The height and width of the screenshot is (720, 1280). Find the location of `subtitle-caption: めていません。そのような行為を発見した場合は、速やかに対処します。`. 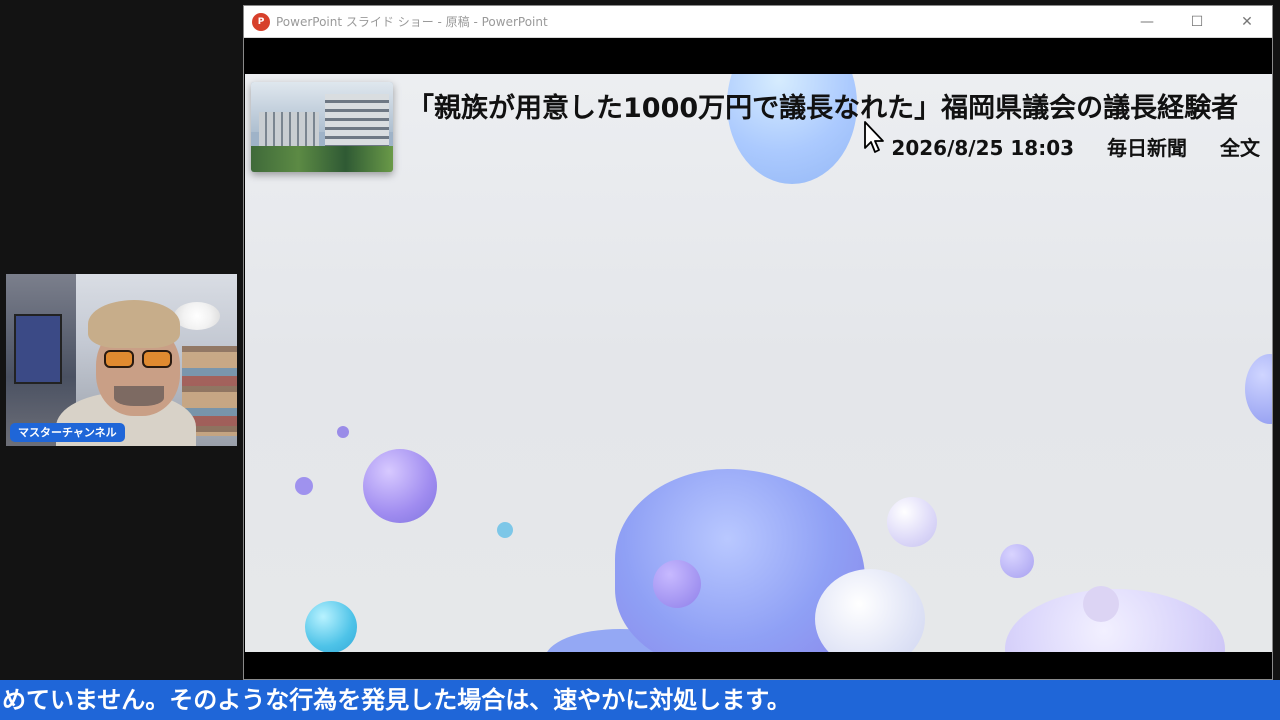

subtitle-caption: めていません。そのような行為を発見した場合は、速やかに対処します。 is located at coordinates (640, 700).